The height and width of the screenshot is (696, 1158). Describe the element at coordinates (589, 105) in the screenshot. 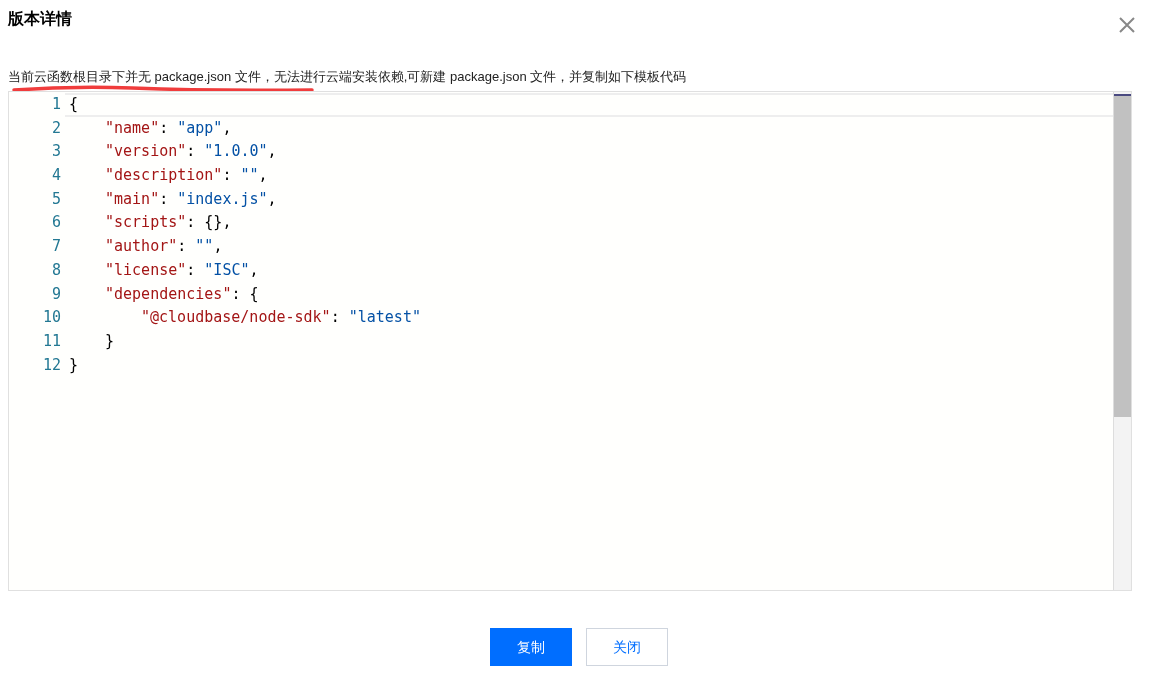

I see `code-line: {` at that location.